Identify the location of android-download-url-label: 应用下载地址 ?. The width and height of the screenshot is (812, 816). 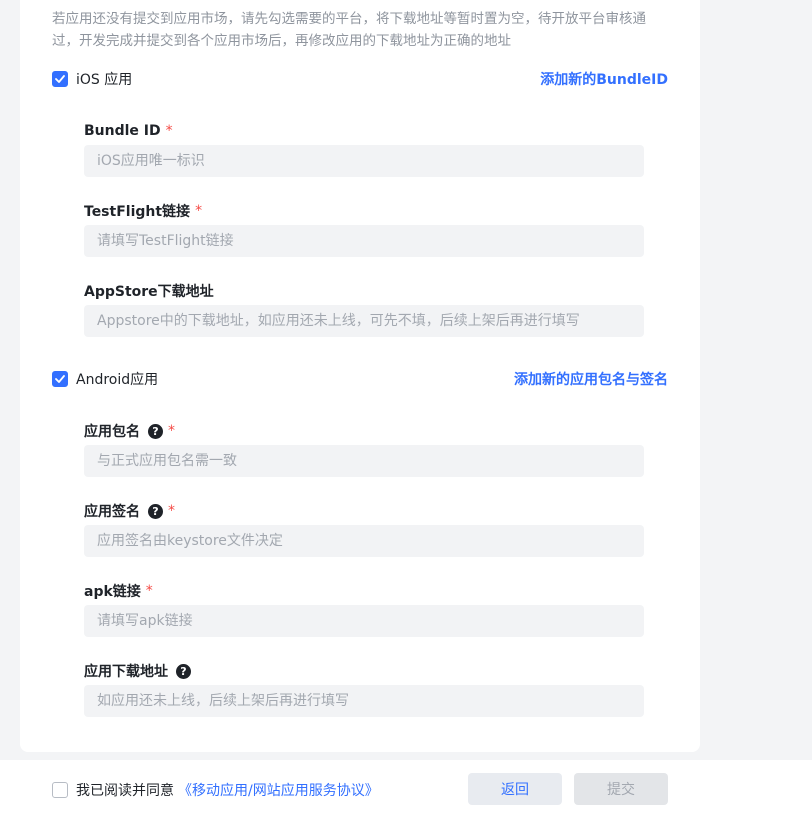
(137, 671).